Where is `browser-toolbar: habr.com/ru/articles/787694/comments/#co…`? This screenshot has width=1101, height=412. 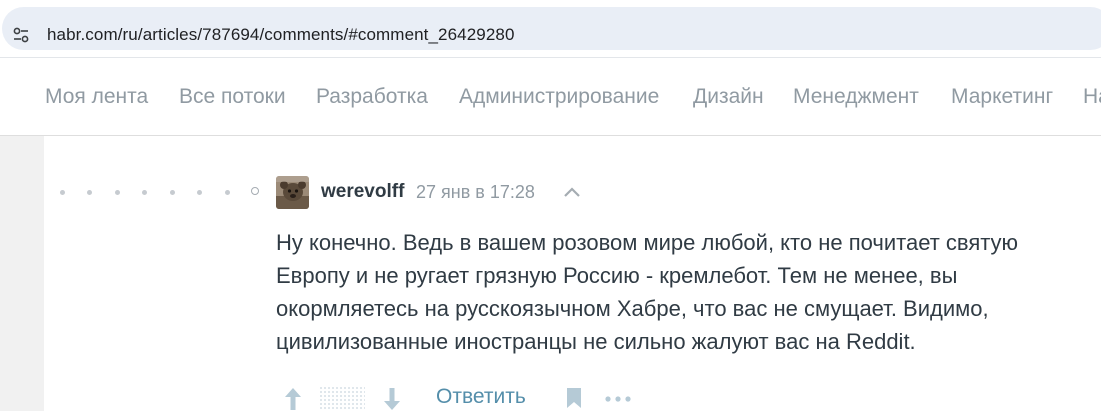
browser-toolbar: habr.com/ru/articles/787694/comments/#co… is located at coordinates (550, 29).